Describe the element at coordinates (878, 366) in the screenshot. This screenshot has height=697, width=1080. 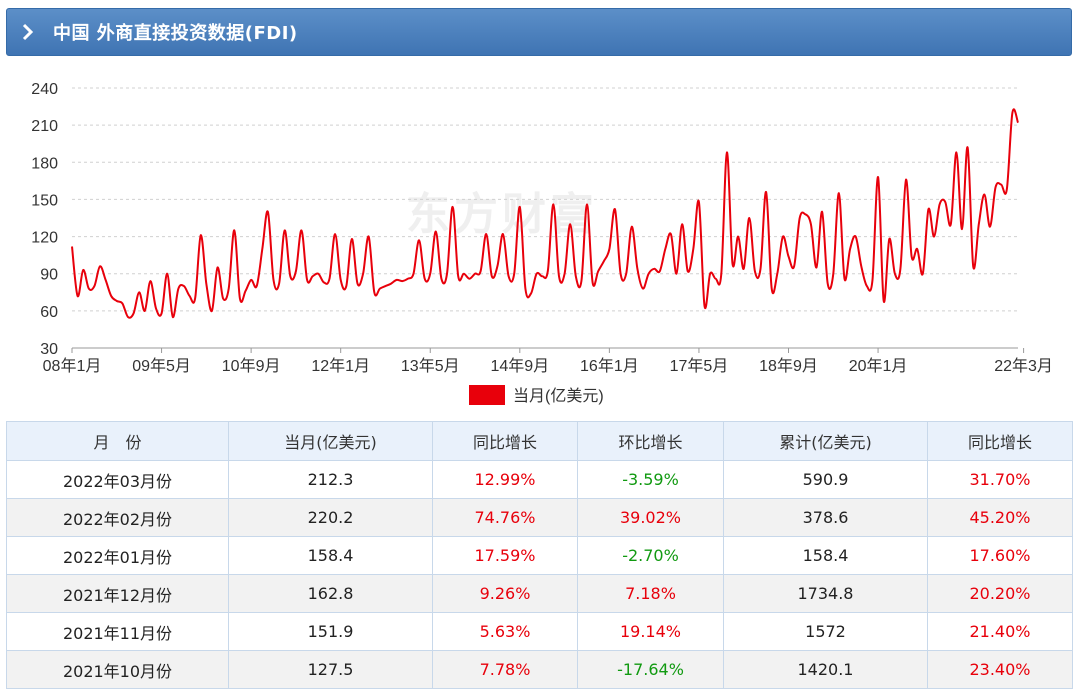
I see `x-tick-label: 20年1月` at that location.